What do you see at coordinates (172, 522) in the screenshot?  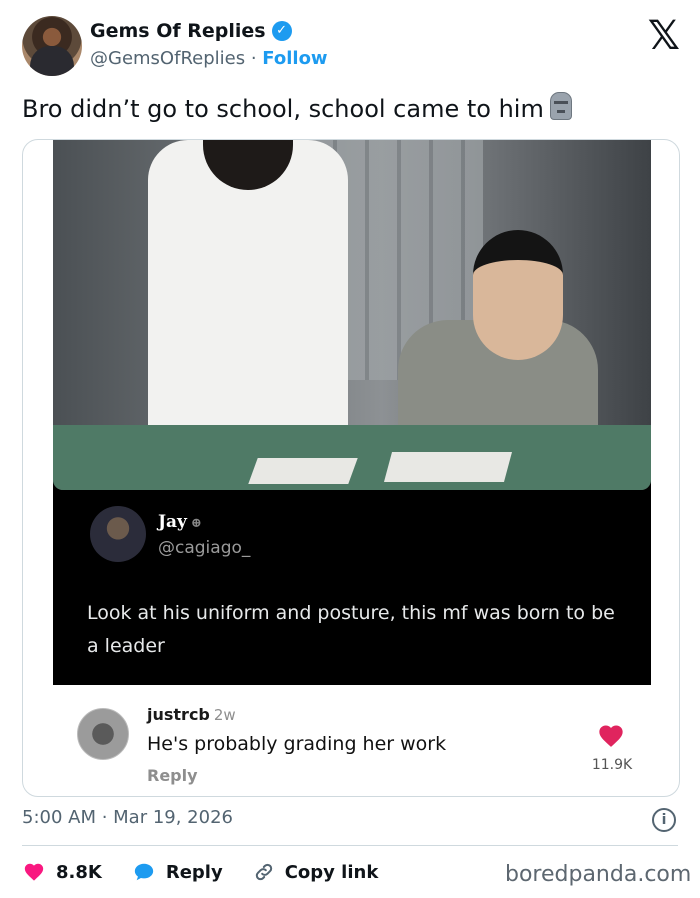 I see `embedded-author-name-text: Jay` at bounding box center [172, 522].